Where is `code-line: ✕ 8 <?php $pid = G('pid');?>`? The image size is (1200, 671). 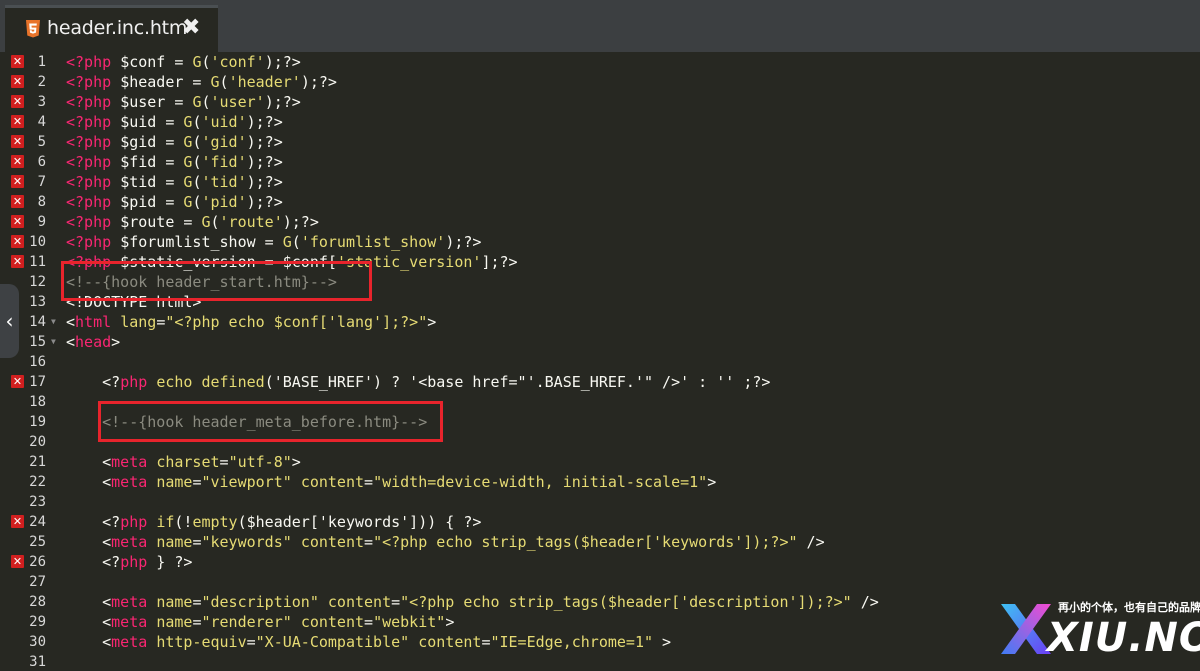
code-line: ✕ 8 <?php $pid = G('pid');?> is located at coordinates (600, 202).